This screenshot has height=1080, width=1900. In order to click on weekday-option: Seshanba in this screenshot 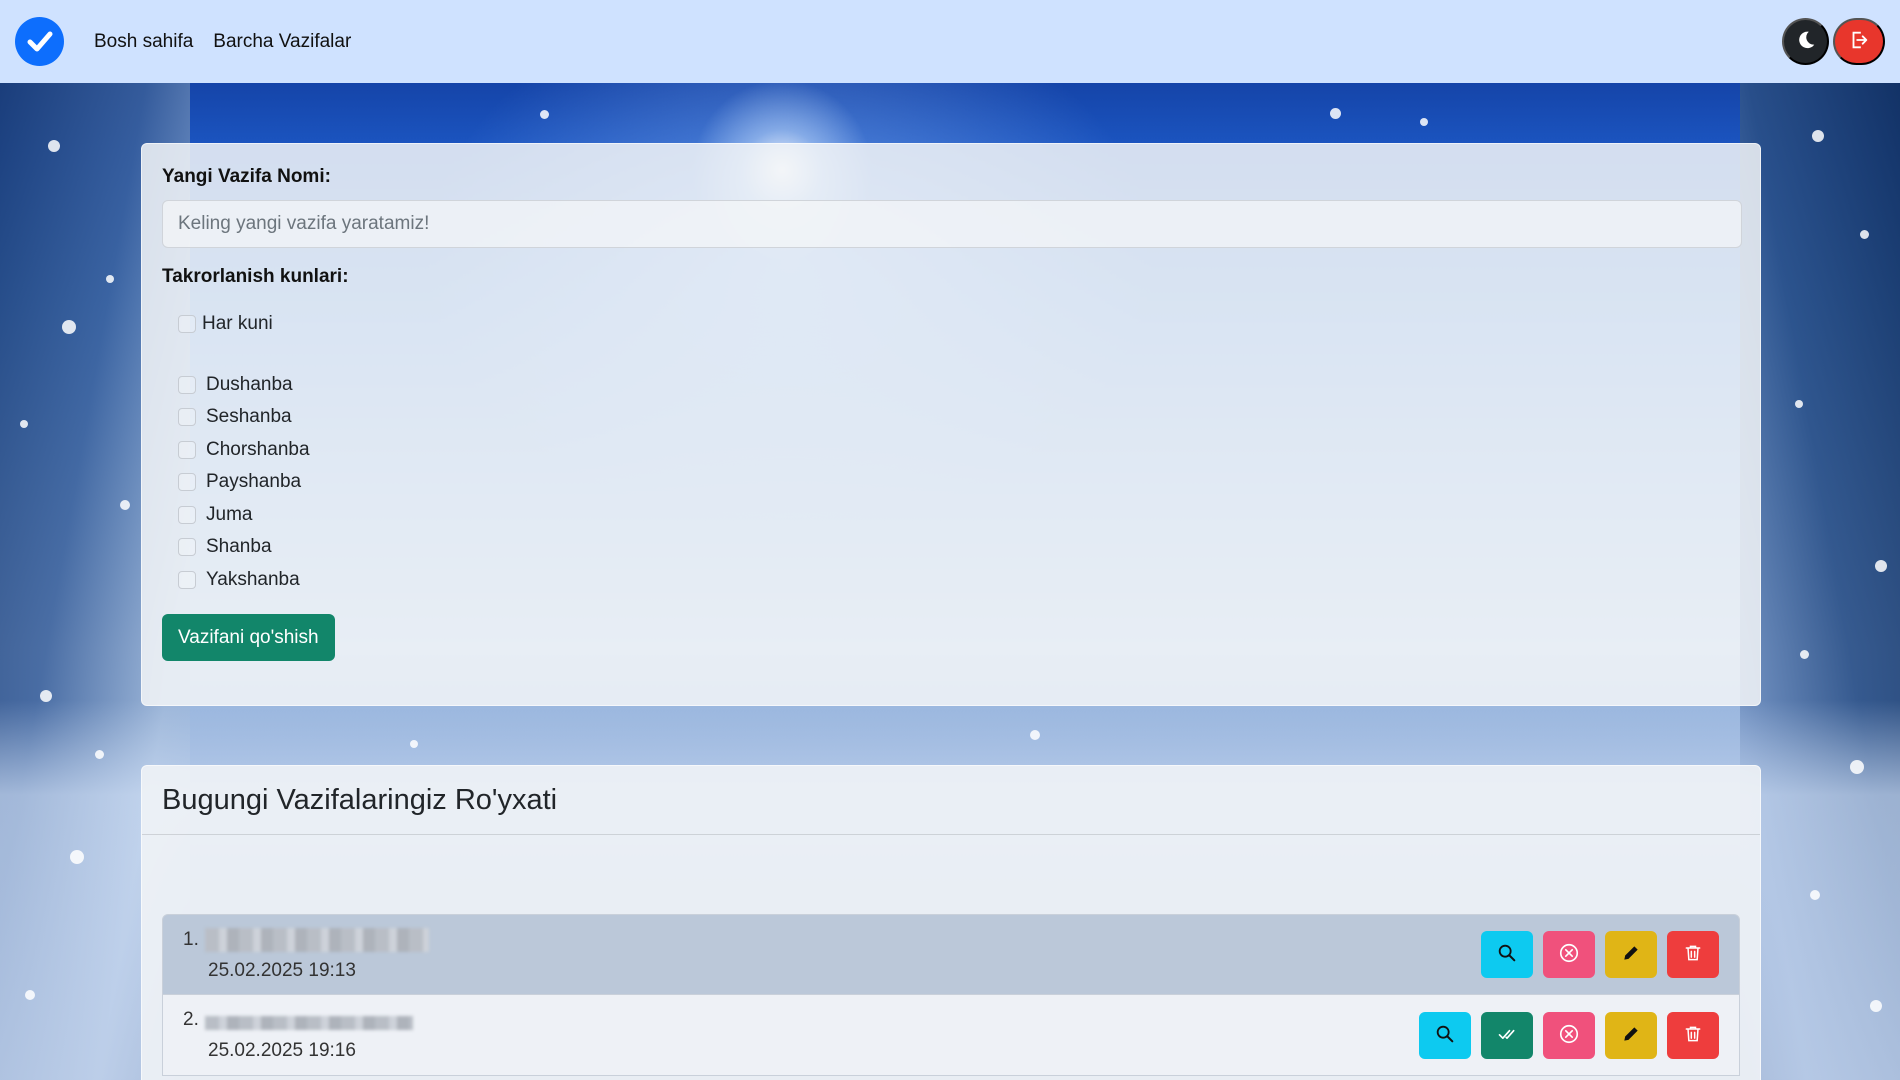, I will do `click(951, 417)`.